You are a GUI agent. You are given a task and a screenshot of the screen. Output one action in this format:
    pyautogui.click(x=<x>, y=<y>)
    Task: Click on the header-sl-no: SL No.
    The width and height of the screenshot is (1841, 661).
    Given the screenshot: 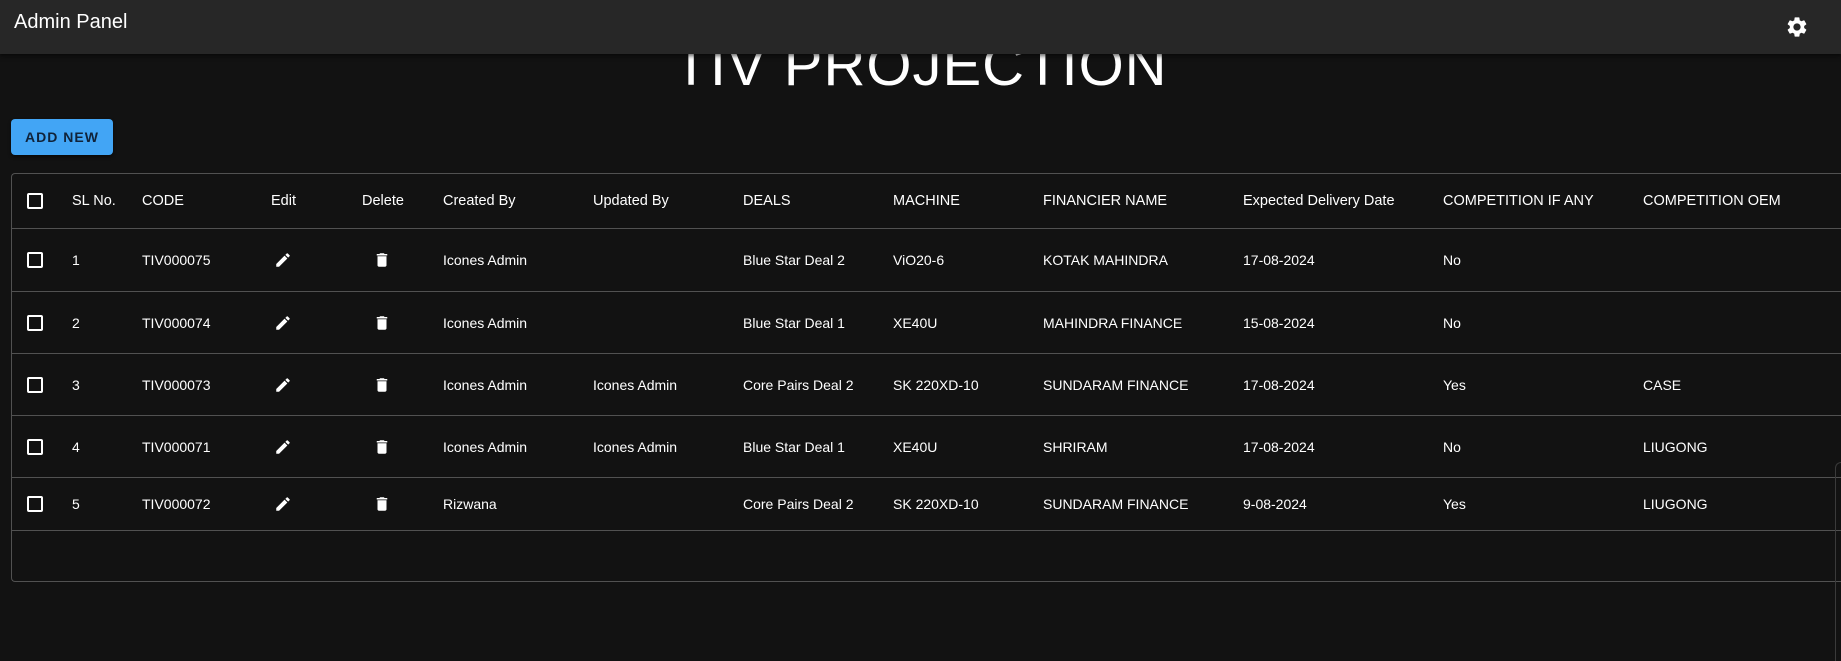 What is the action you would take?
    pyautogui.click(x=94, y=201)
    